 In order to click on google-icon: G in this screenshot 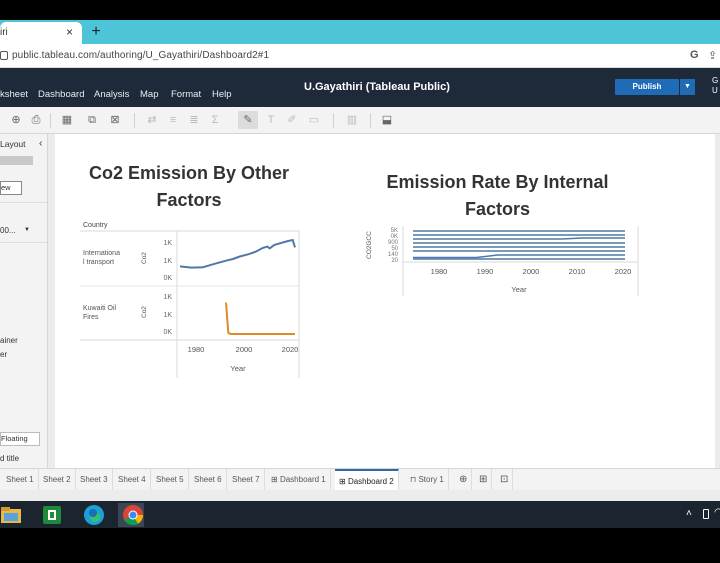, I will do `click(694, 55)`.